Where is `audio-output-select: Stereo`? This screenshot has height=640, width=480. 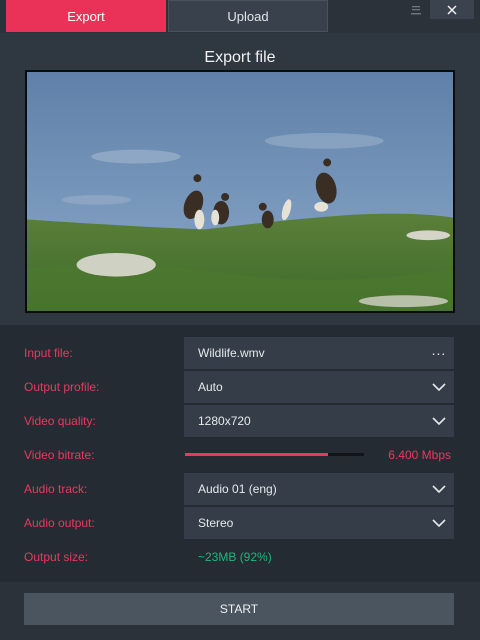
audio-output-select: Stereo is located at coordinates (319, 523).